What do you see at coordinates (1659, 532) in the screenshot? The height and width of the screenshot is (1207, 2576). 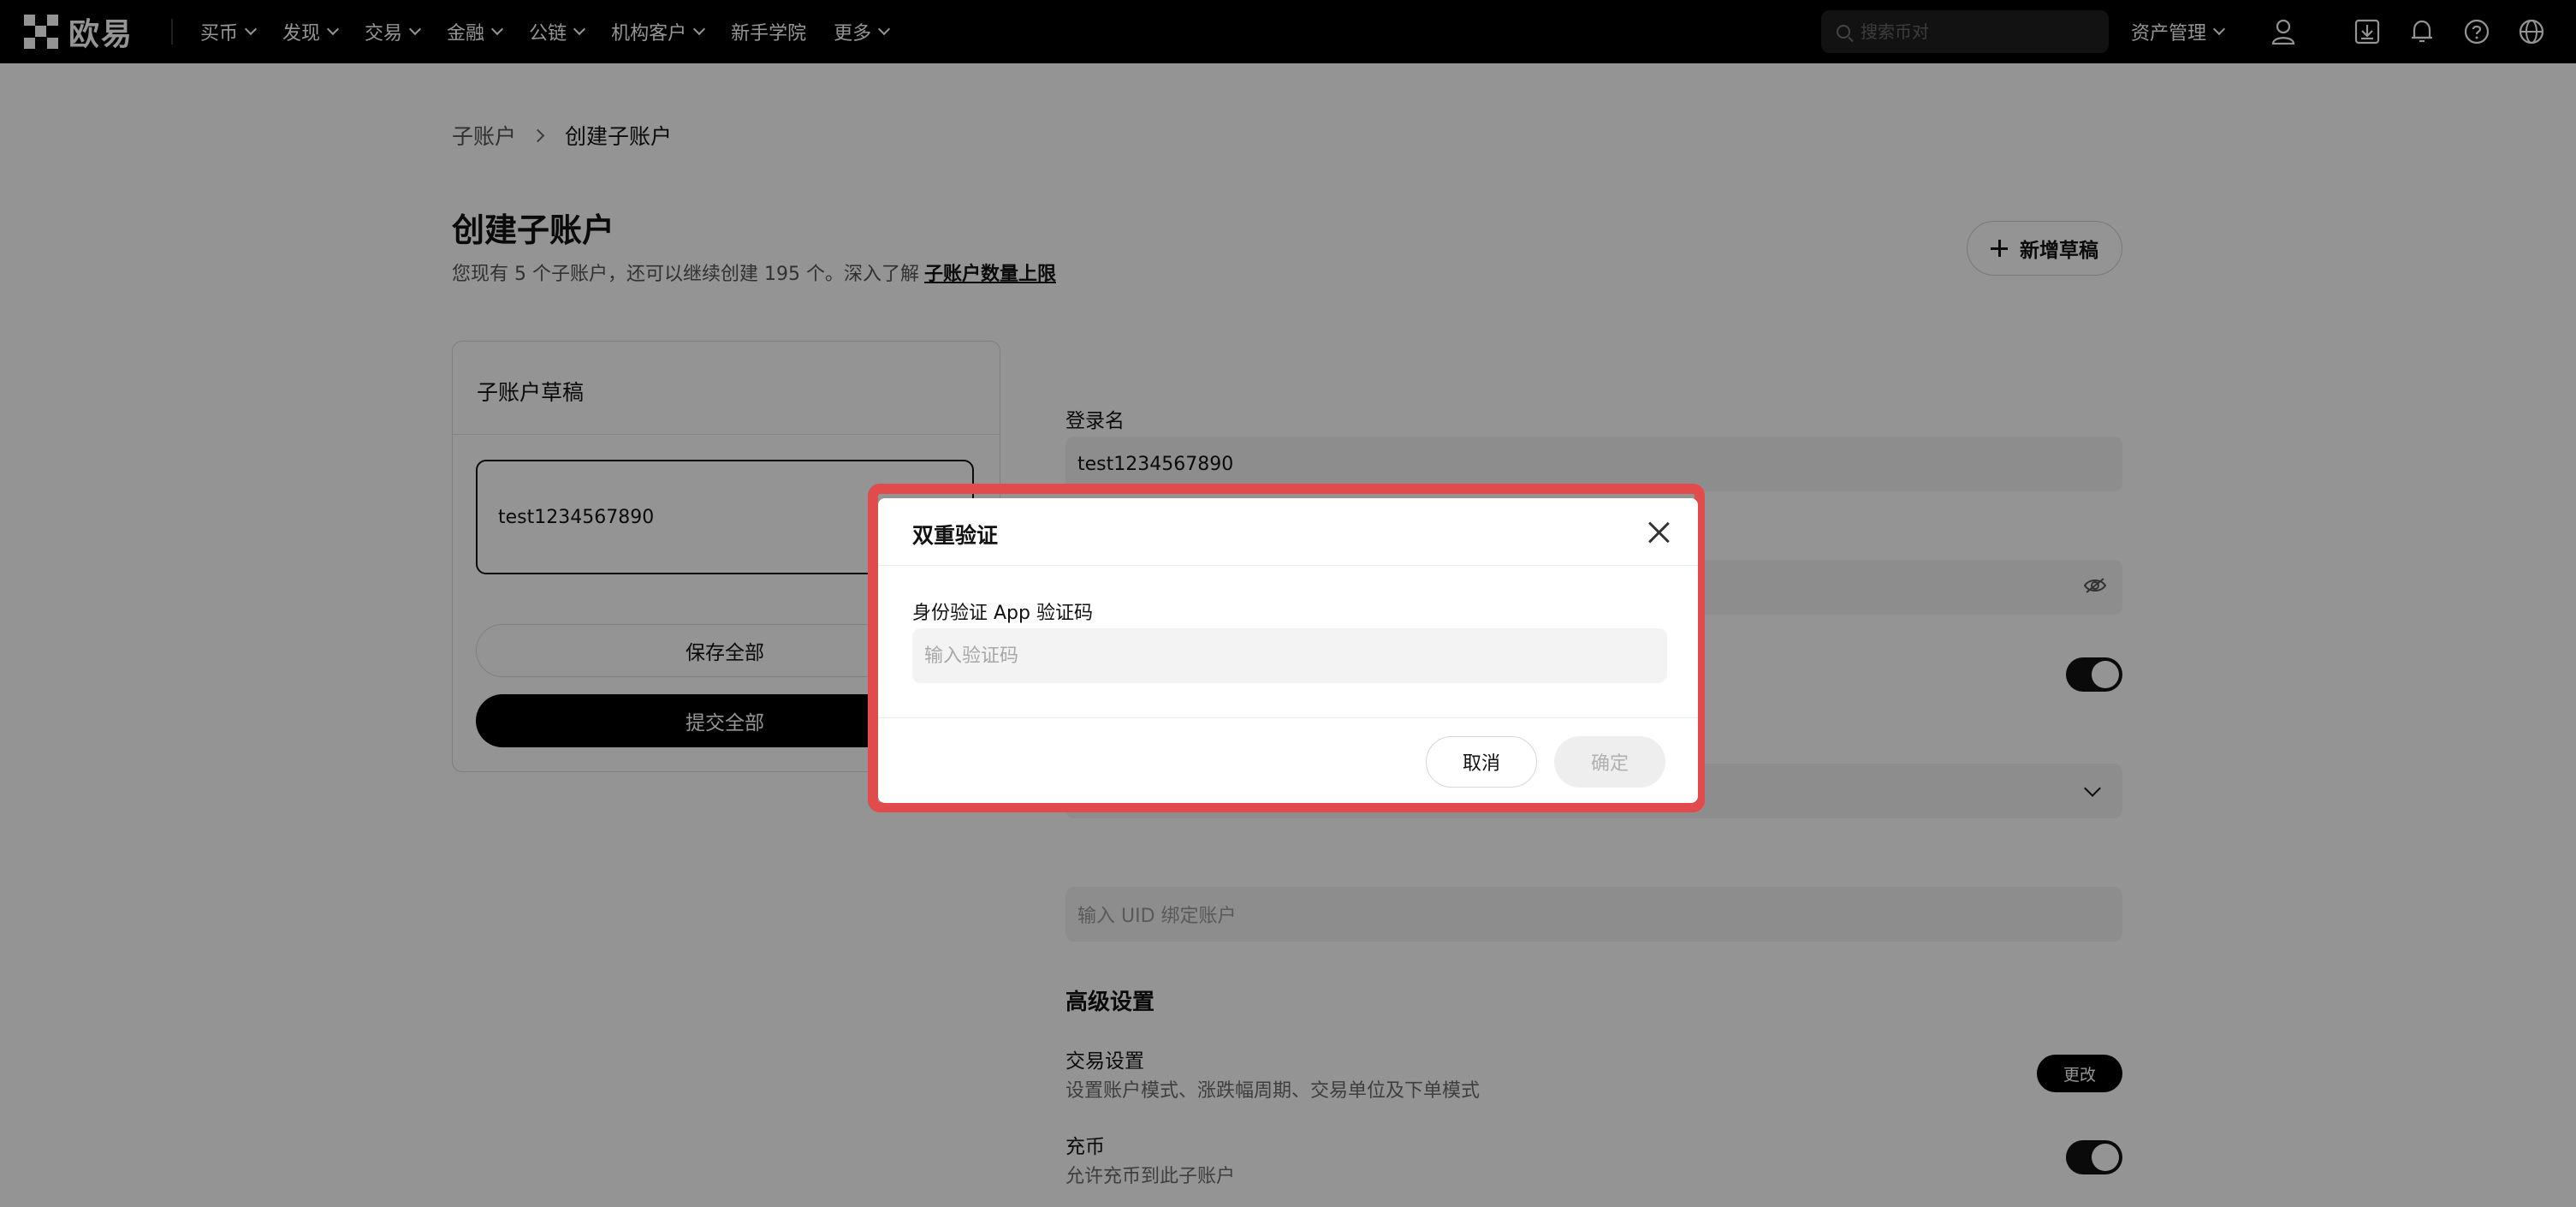 I see `close-icon` at bounding box center [1659, 532].